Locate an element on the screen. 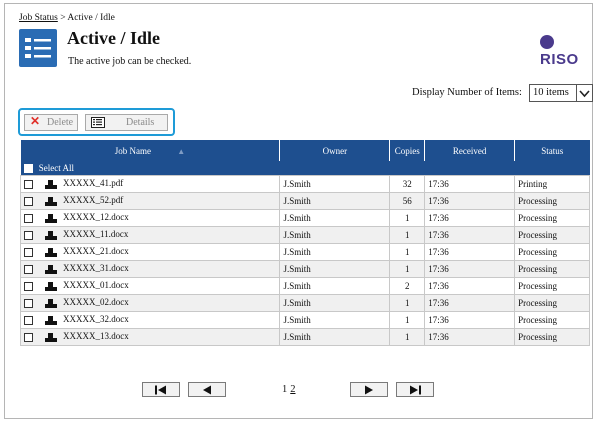  table-row: XXXXX_52.pdf J.Smith 56 17:36 Processing is located at coordinates (304, 200).